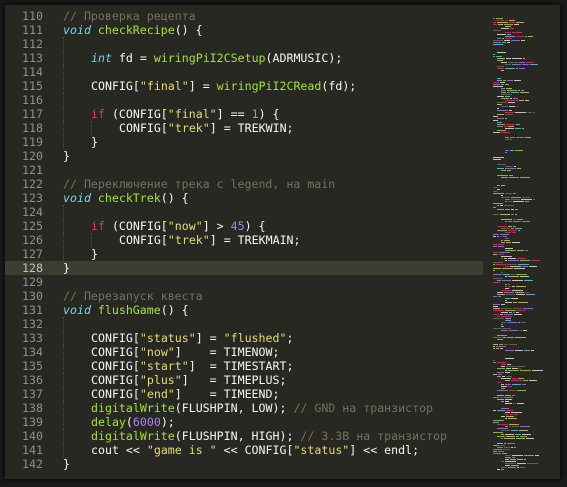  What do you see at coordinates (244, 226) in the screenshot?
I see `code-line: 125 if (CONFIG["now"] > 45) {` at bounding box center [244, 226].